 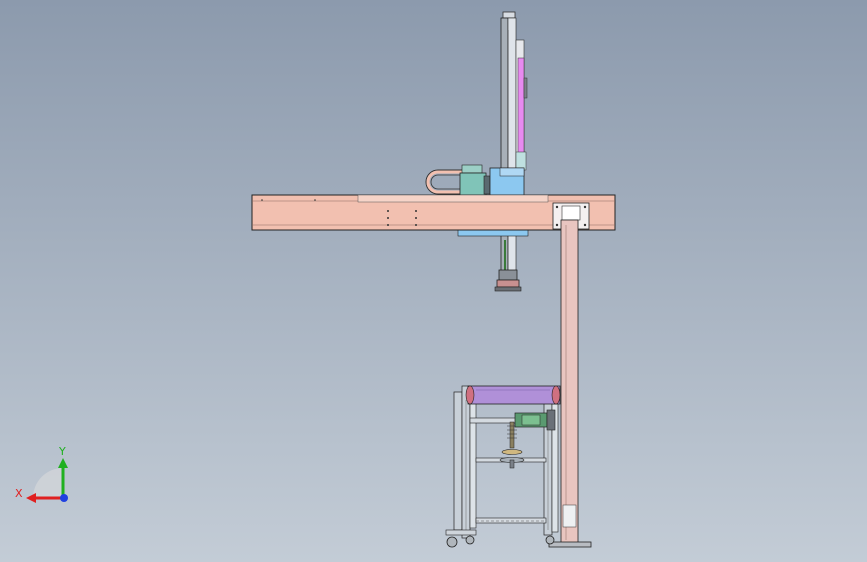 I want to click on feeder-frame, so click(x=503, y=466).